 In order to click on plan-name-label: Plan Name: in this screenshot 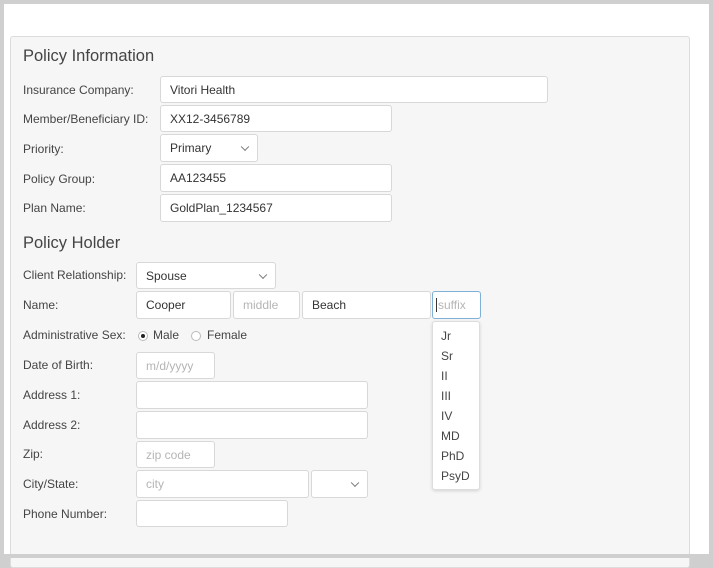, I will do `click(54, 208)`.